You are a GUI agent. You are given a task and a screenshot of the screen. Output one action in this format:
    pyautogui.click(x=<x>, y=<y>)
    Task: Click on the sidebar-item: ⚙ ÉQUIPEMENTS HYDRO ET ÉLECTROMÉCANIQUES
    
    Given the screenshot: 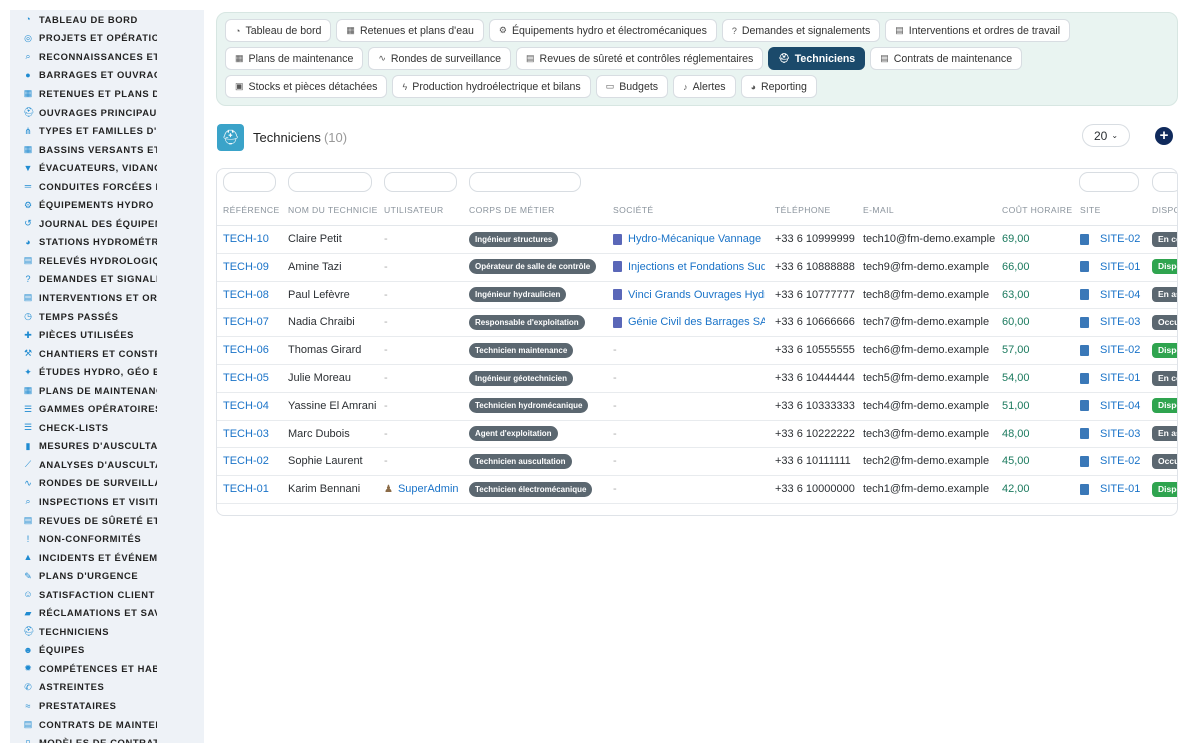 What is the action you would take?
    pyautogui.click(x=107, y=204)
    